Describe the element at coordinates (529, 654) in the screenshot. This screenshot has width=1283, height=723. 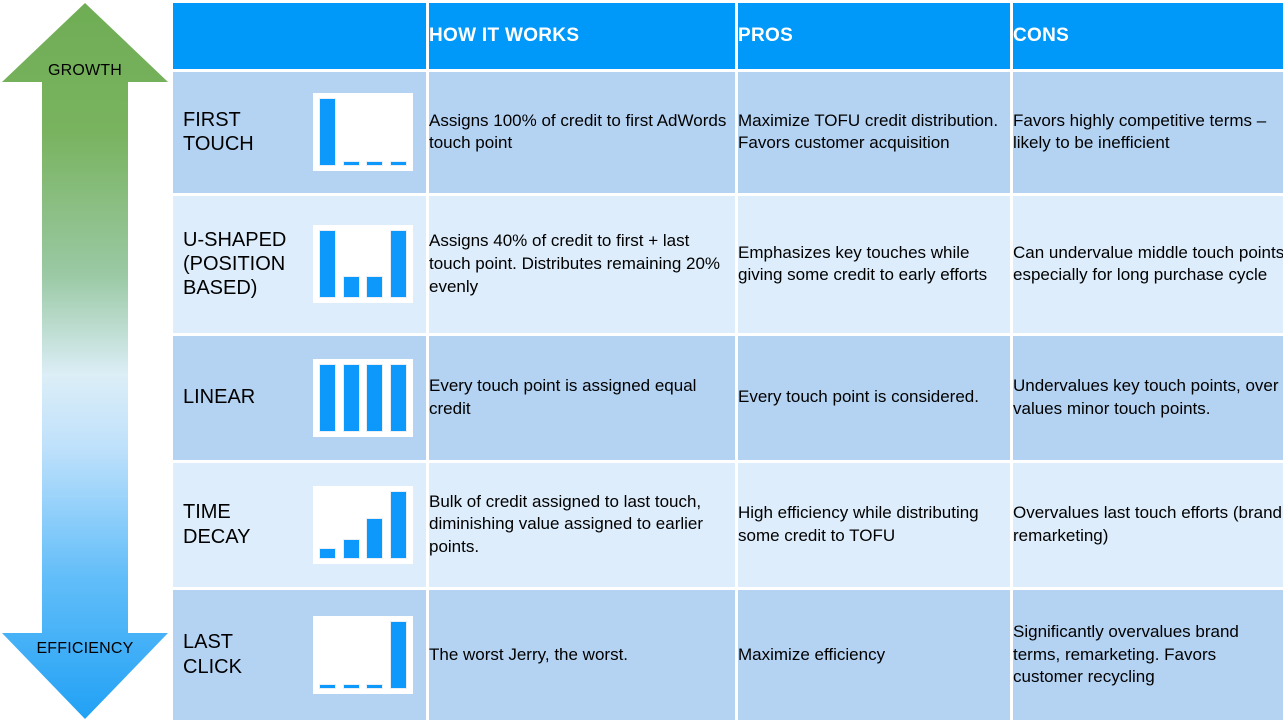
I see `how-it-works-cell-text: The worst Jerry, the worst.` at that location.